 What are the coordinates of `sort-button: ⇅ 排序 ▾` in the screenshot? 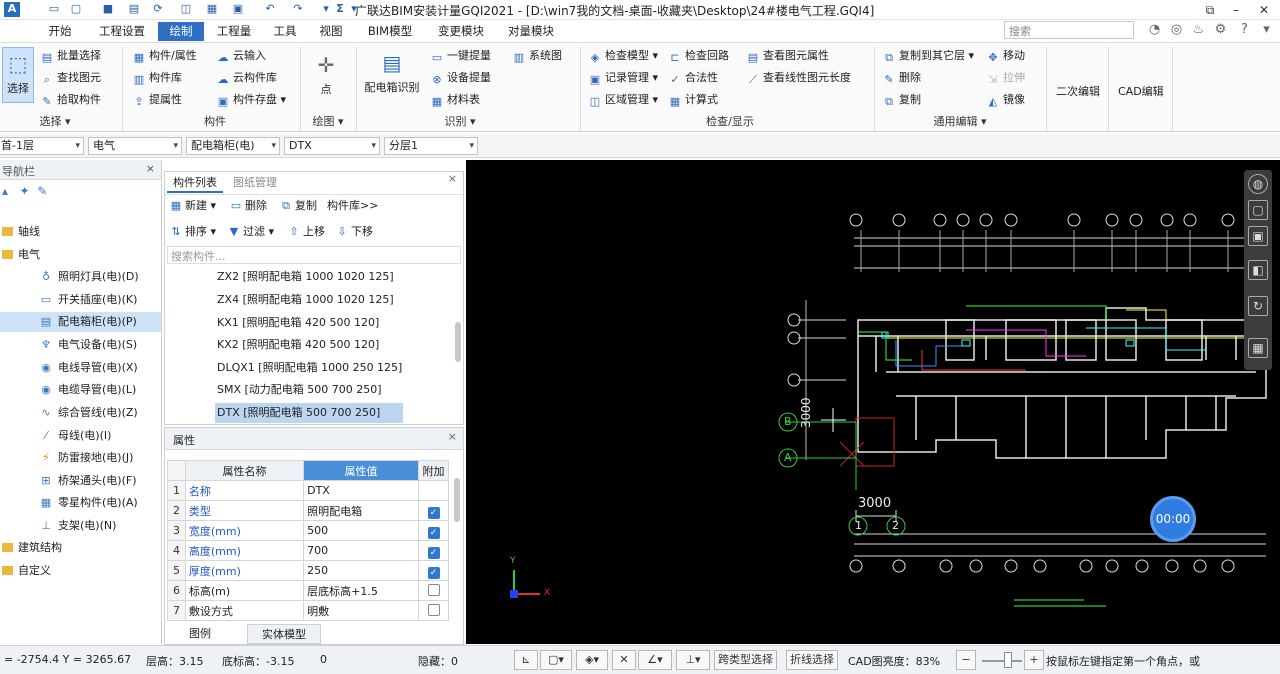 It's located at (192, 232).